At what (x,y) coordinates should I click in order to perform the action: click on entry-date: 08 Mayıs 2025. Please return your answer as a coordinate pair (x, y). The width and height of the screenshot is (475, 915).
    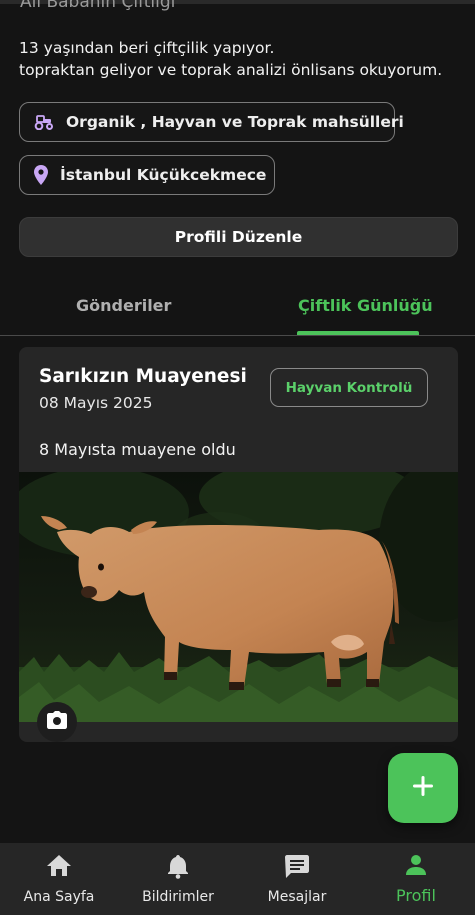
    Looking at the image, I should click on (96, 403).